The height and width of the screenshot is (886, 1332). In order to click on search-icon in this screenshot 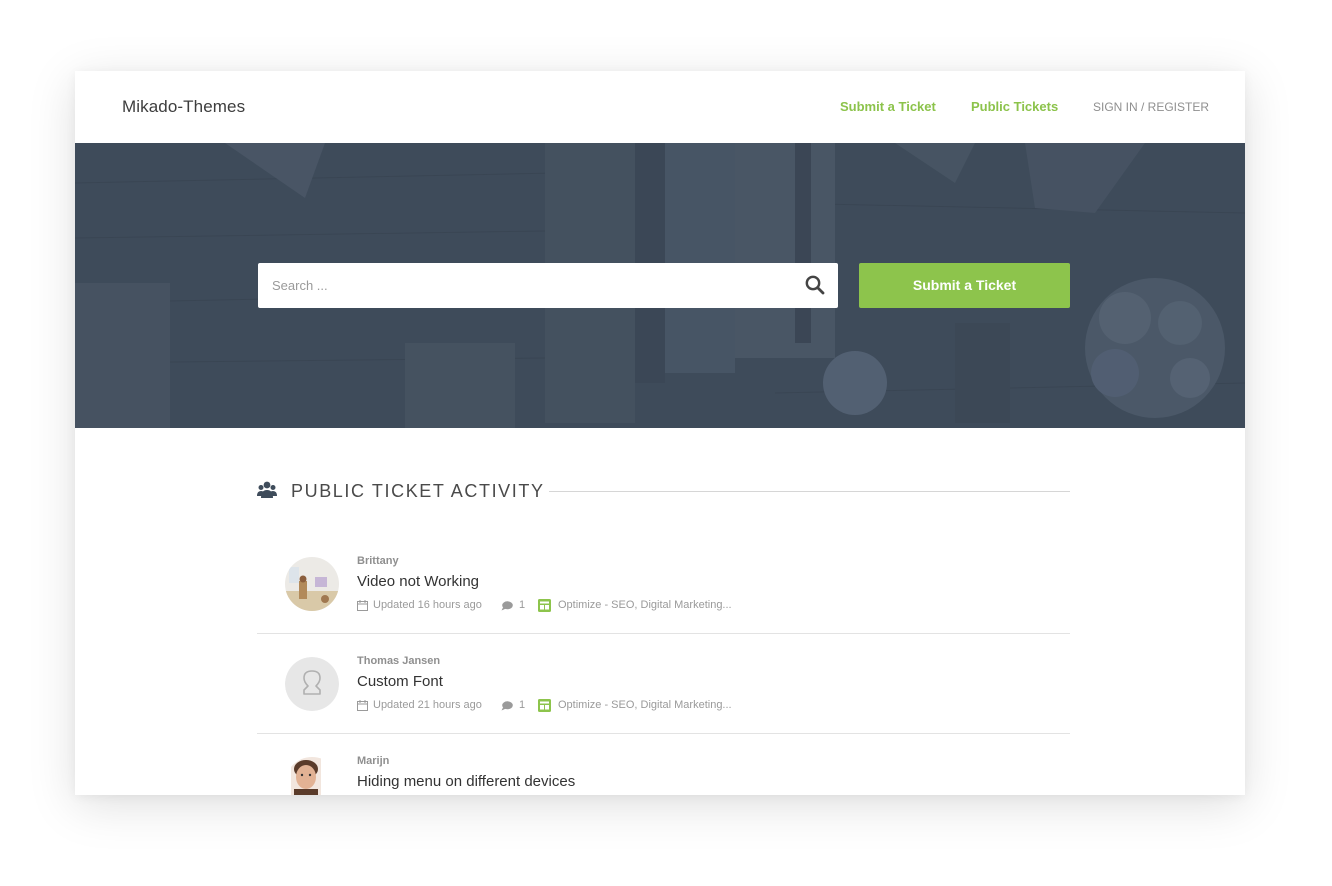, I will do `click(815, 285)`.